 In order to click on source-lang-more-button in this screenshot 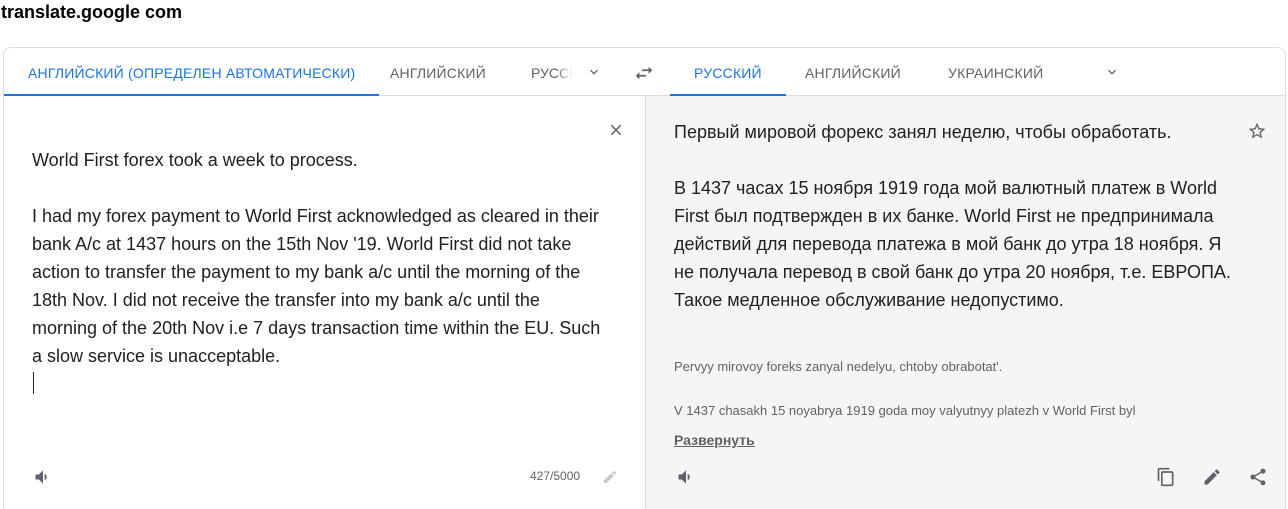, I will do `click(594, 72)`.